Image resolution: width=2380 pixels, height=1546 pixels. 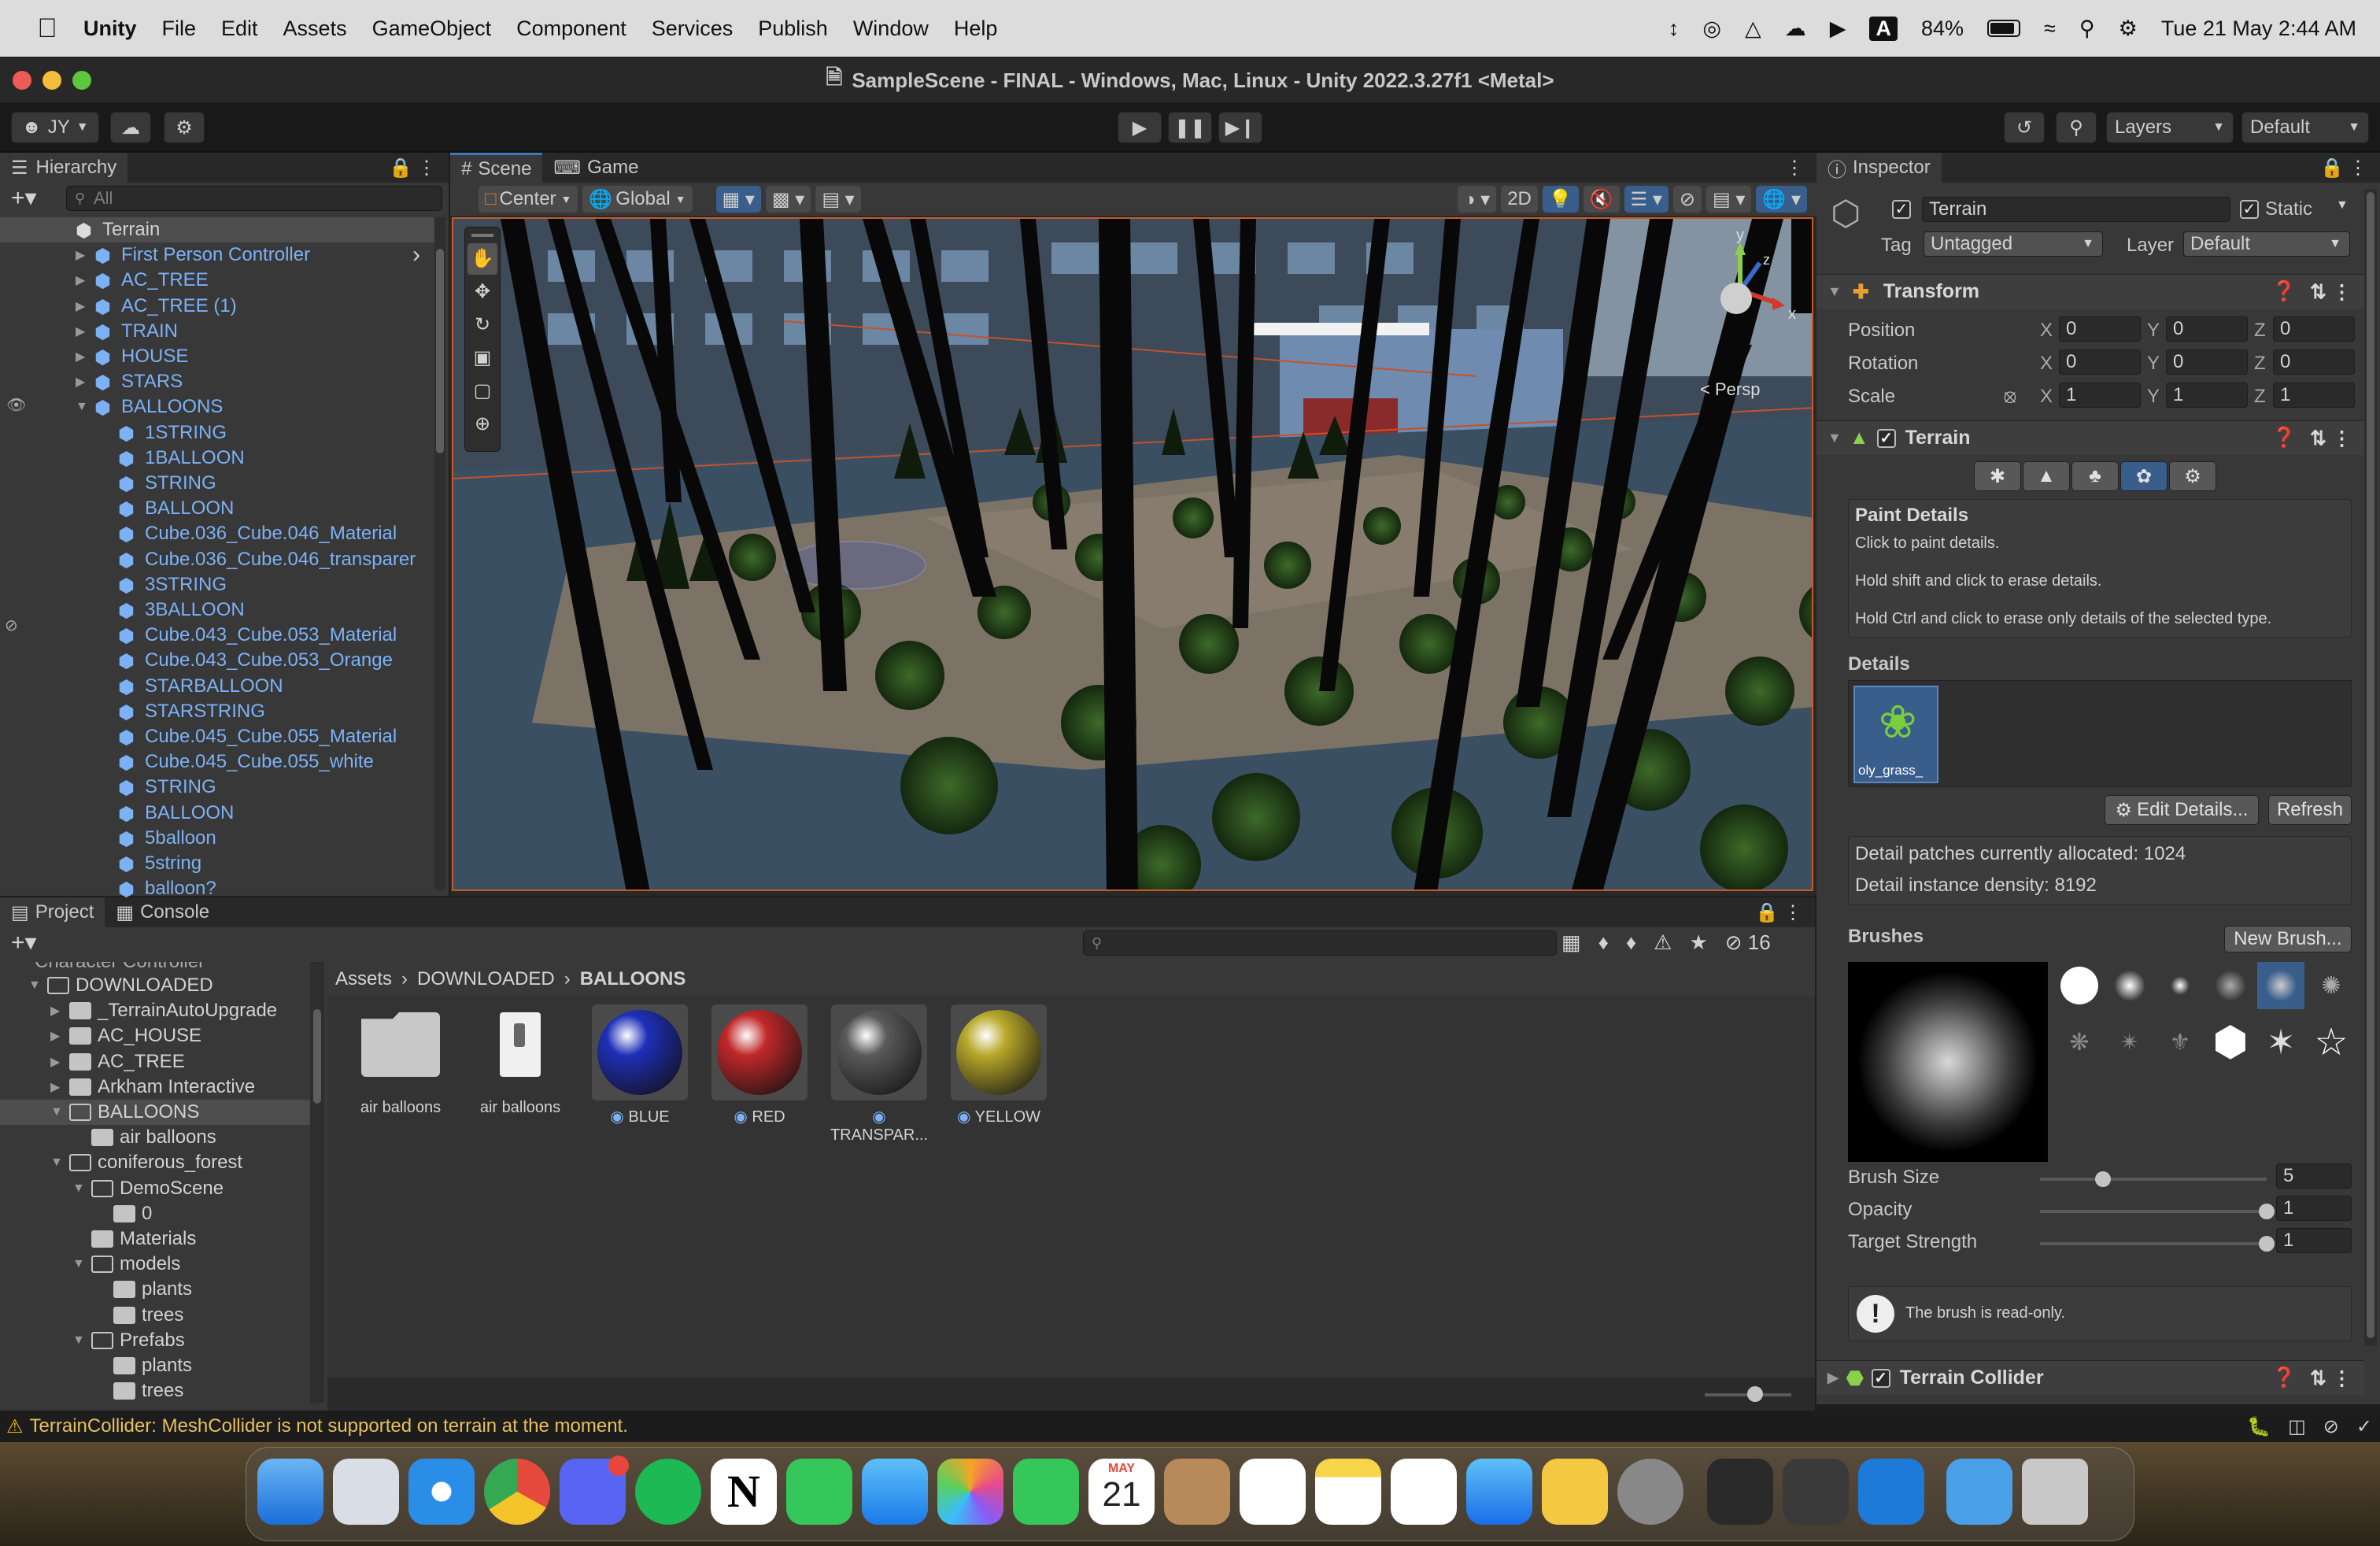 I want to click on hierarchy-item: ⬢ Cube.036_Cube.046_Material, so click(x=217, y=534).